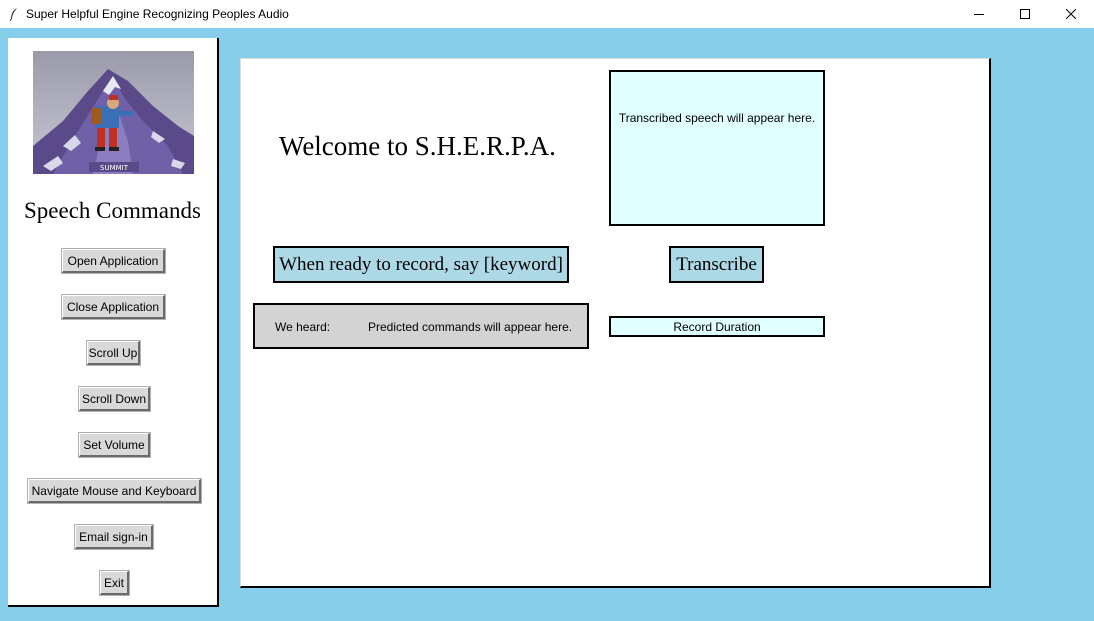 The image size is (1094, 621). What do you see at coordinates (716, 264) in the screenshot?
I see `transcribe-button: Transcribe` at bounding box center [716, 264].